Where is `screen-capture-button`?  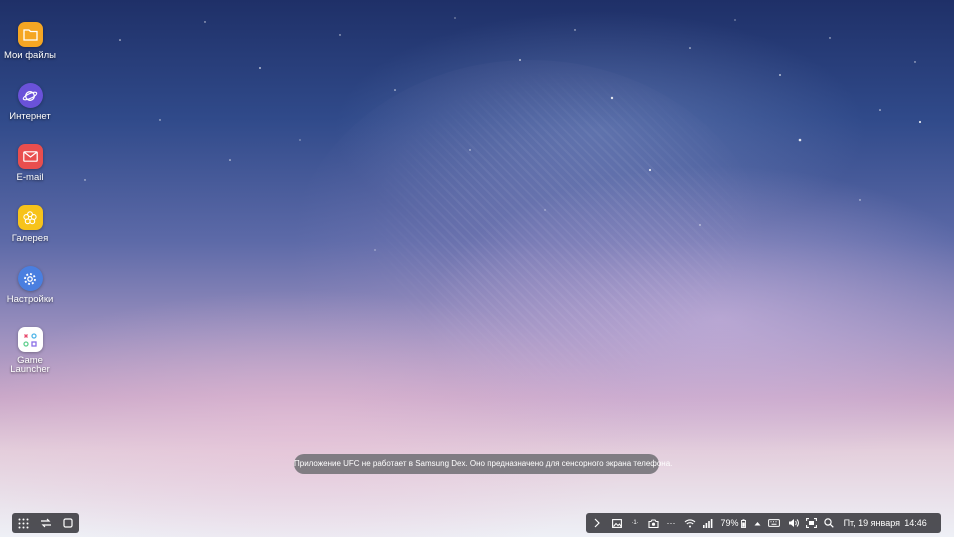 screen-capture-button is located at coordinates (811, 523).